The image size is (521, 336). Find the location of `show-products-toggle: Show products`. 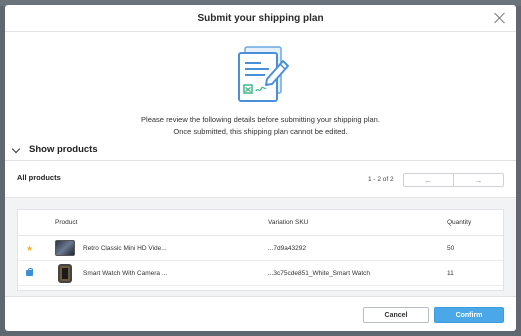

show-products-toggle: Show products is located at coordinates (54, 149).